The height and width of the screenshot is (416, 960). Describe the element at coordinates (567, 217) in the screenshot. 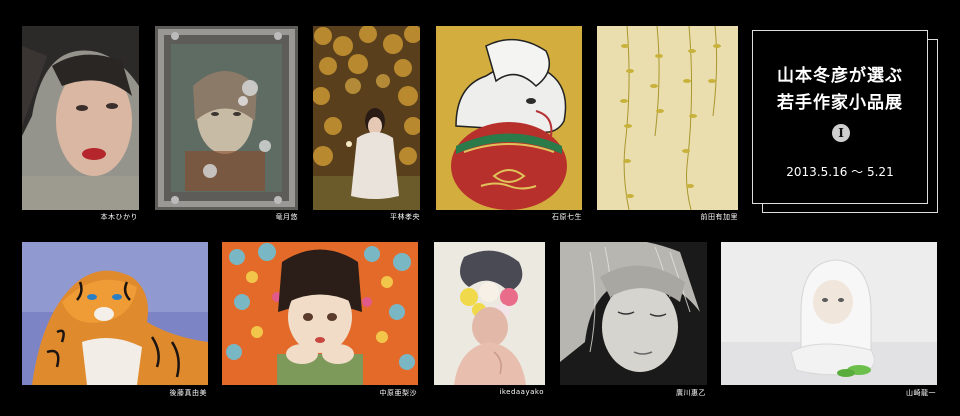

I see `artist-caption: 石原七生` at that location.